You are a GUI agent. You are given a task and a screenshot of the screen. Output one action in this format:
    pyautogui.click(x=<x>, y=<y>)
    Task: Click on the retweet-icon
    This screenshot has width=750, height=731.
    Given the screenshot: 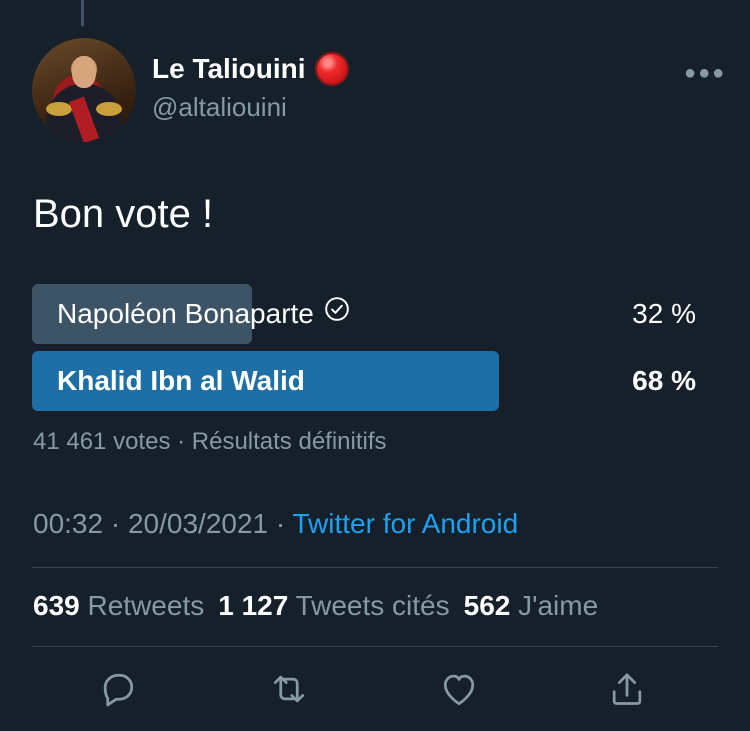 What is the action you would take?
    pyautogui.click(x=289, y=689)
    